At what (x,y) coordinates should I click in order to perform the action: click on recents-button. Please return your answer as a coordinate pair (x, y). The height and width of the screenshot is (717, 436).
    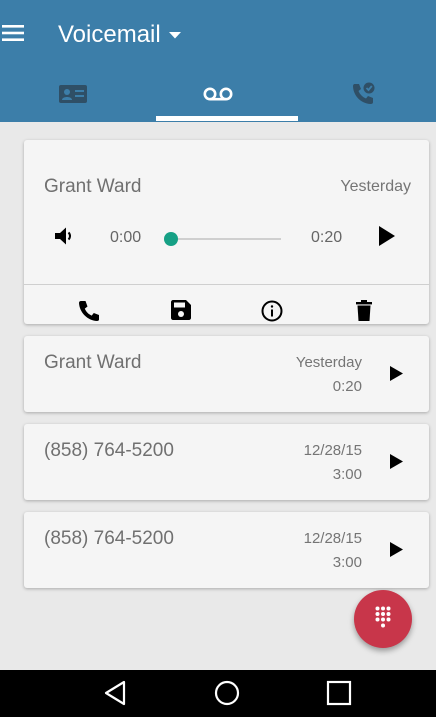
    Looking at the image, I should click on (339, 695).